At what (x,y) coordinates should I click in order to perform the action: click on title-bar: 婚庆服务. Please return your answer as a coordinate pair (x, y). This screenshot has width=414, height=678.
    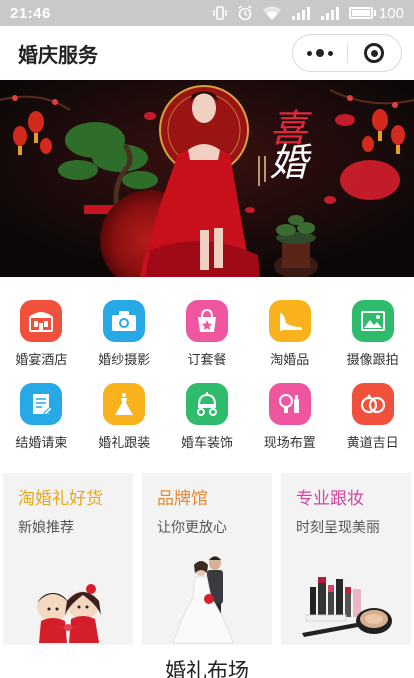
    Looking at the image, I should click on (207, 53).